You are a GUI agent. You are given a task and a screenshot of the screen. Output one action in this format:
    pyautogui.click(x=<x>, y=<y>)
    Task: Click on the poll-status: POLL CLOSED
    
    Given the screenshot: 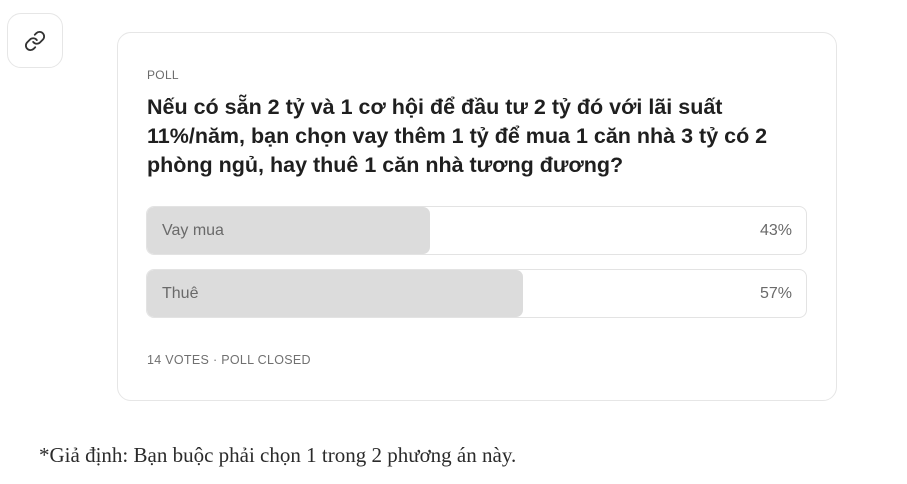 What is the action you would take?
    pyautogui.click(x=266, y=360)
    